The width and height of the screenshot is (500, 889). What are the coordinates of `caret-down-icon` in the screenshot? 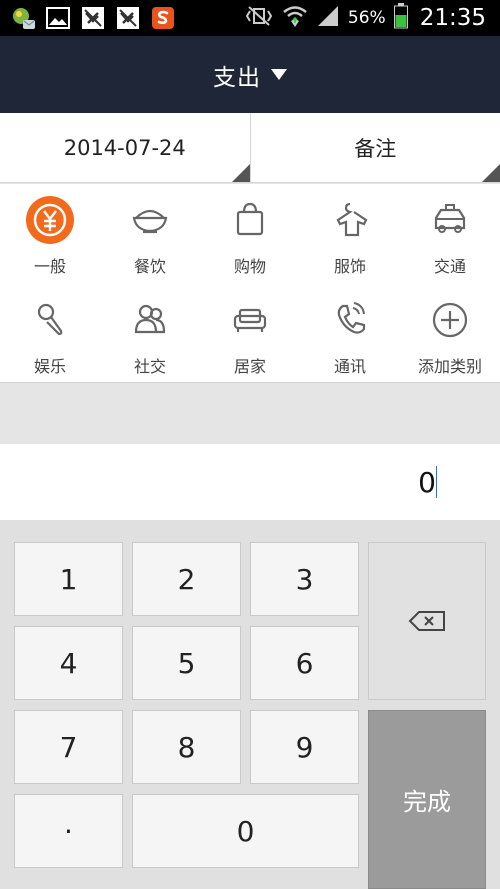 It's located at (279, 74).